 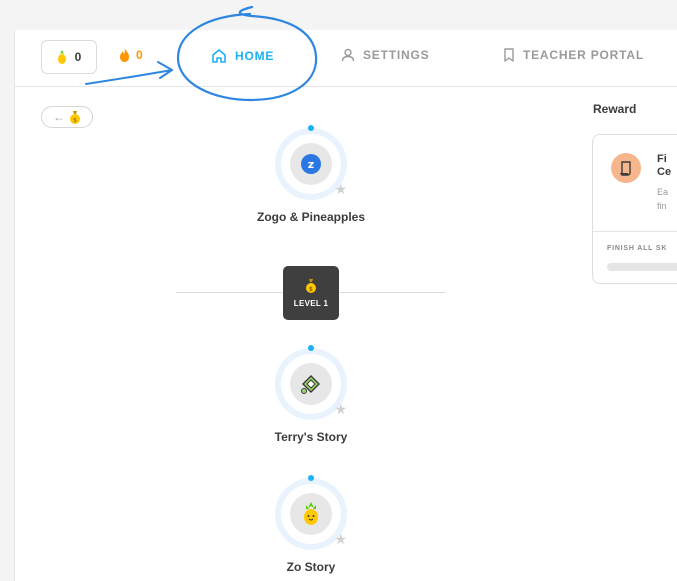 I want to click on nav-settings-label: SETTINGS, so click(x=396, y=55).